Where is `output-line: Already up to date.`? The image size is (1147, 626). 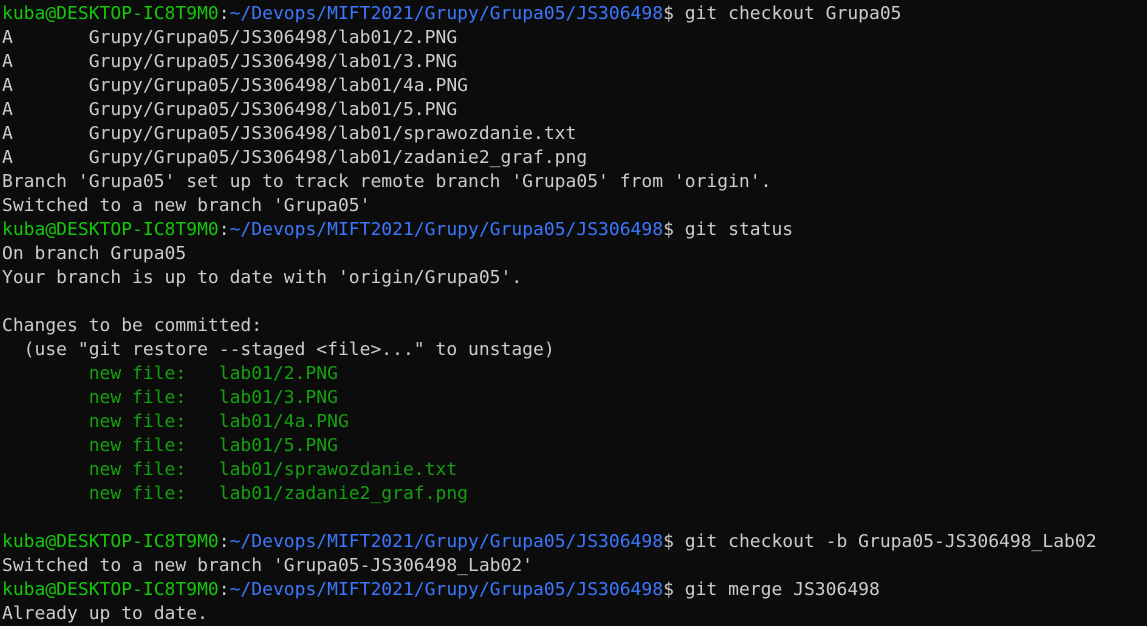 output-line: Already up to date. is located at coordinates (105, 613).